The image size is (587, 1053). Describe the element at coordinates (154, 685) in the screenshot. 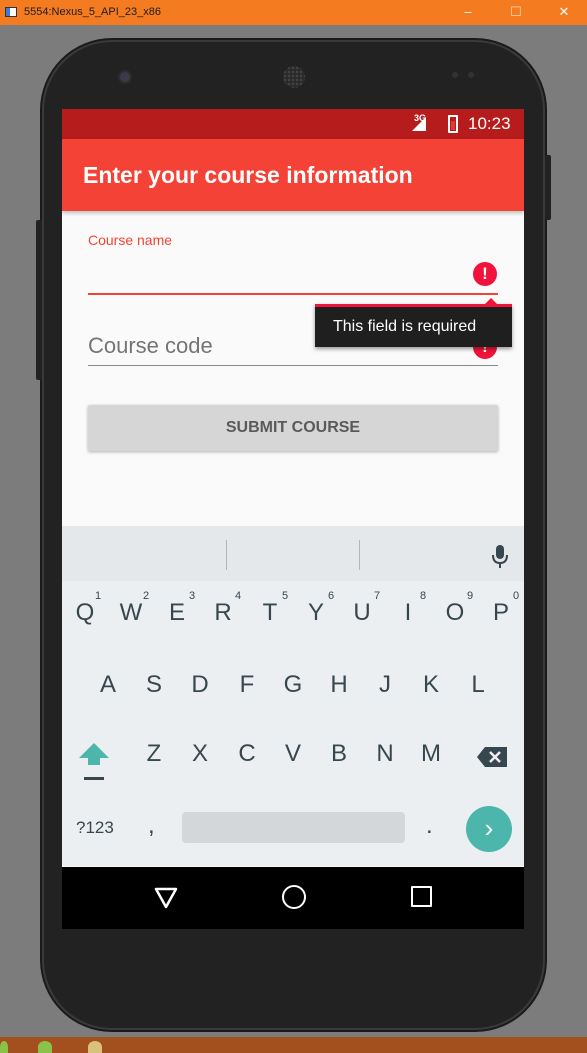

I see `key-s: S` at that location.